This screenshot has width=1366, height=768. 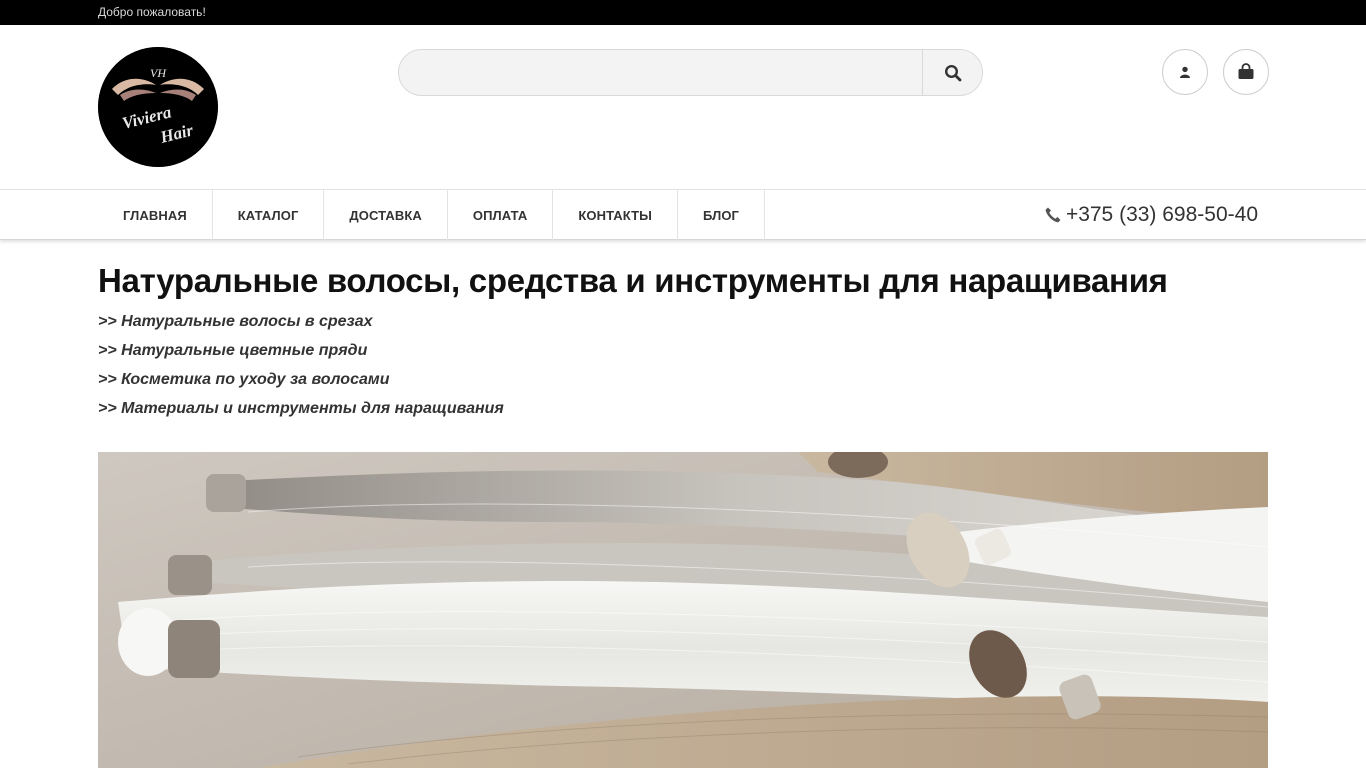 What do you see at coordinates (158, 73) in the screenshot?
I see `logo-monogram: VH` at bounding box center [158, 73].